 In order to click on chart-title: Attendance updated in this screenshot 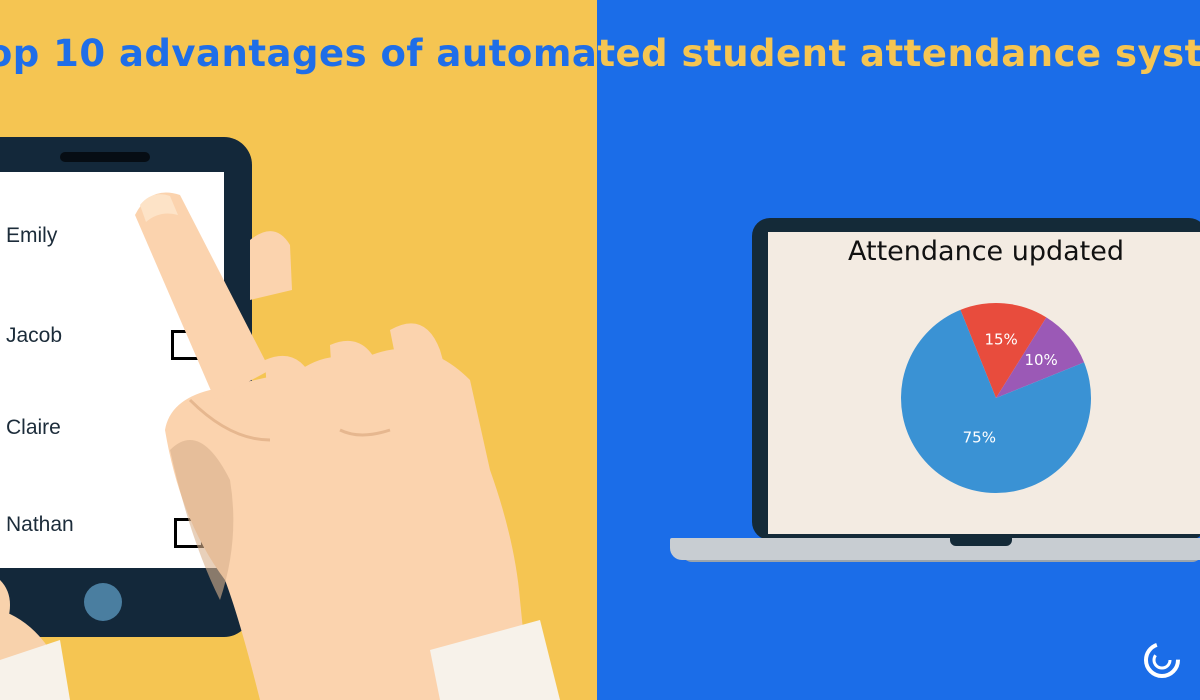, I will do `click(986, 251)`.